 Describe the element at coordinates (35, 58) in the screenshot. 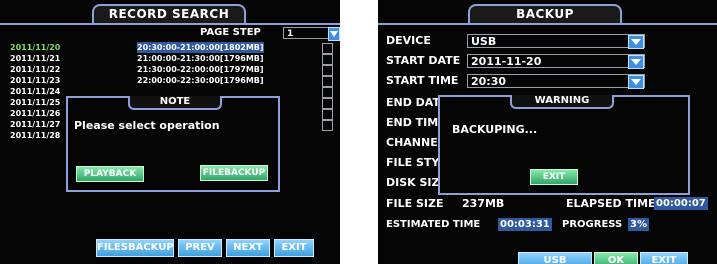

I see `date-item: 2011/11/21` at that location.